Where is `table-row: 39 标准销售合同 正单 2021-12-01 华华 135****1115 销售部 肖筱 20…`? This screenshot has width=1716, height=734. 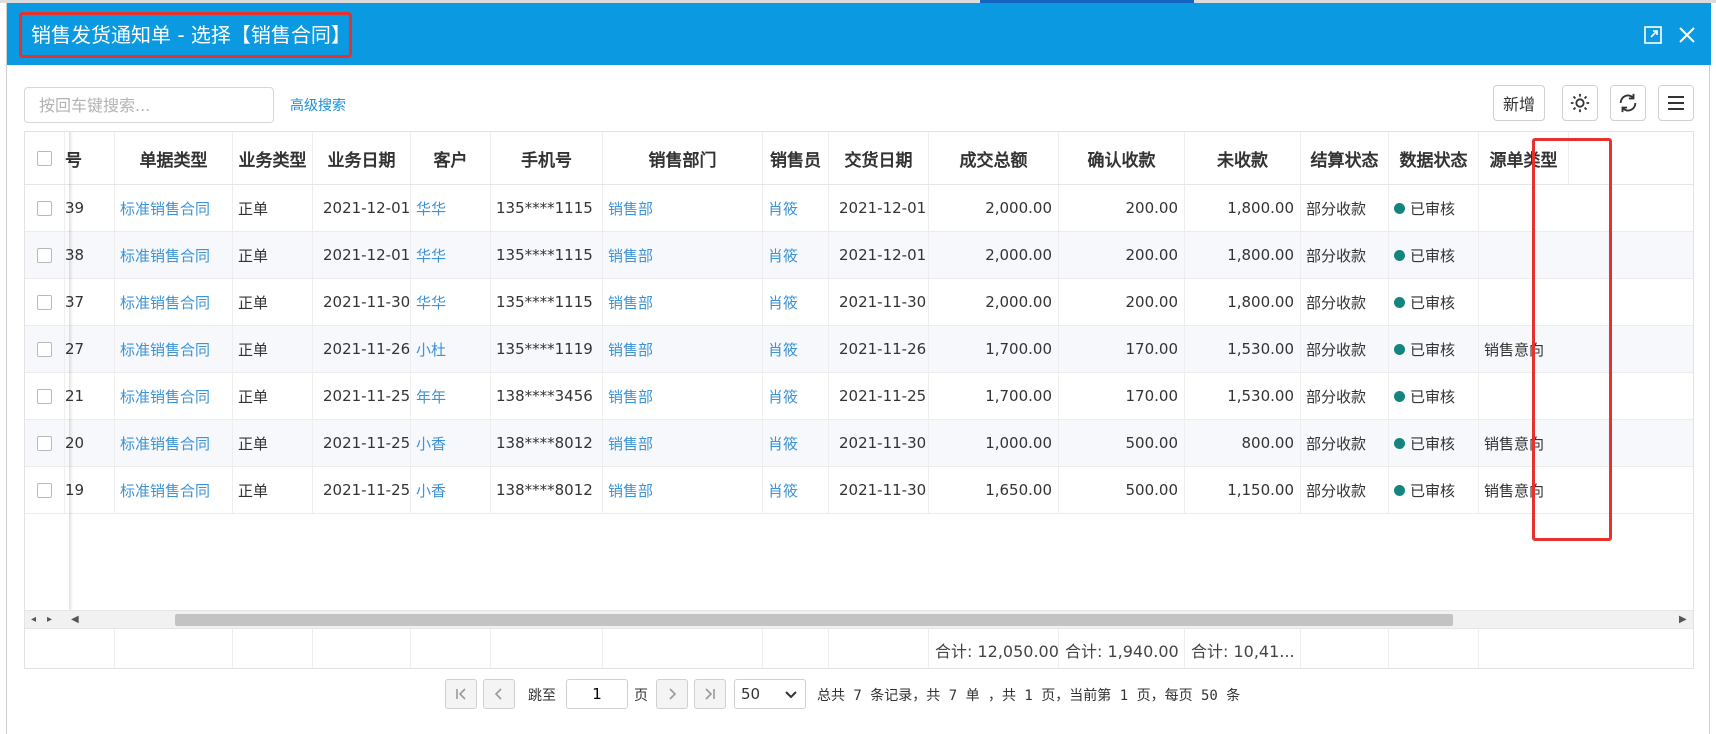 table-row: 39 标准销售合同 正单 2021-12-01 华华 135****1115 销售部 肖筱 20… is located at coordinates (859, 208).